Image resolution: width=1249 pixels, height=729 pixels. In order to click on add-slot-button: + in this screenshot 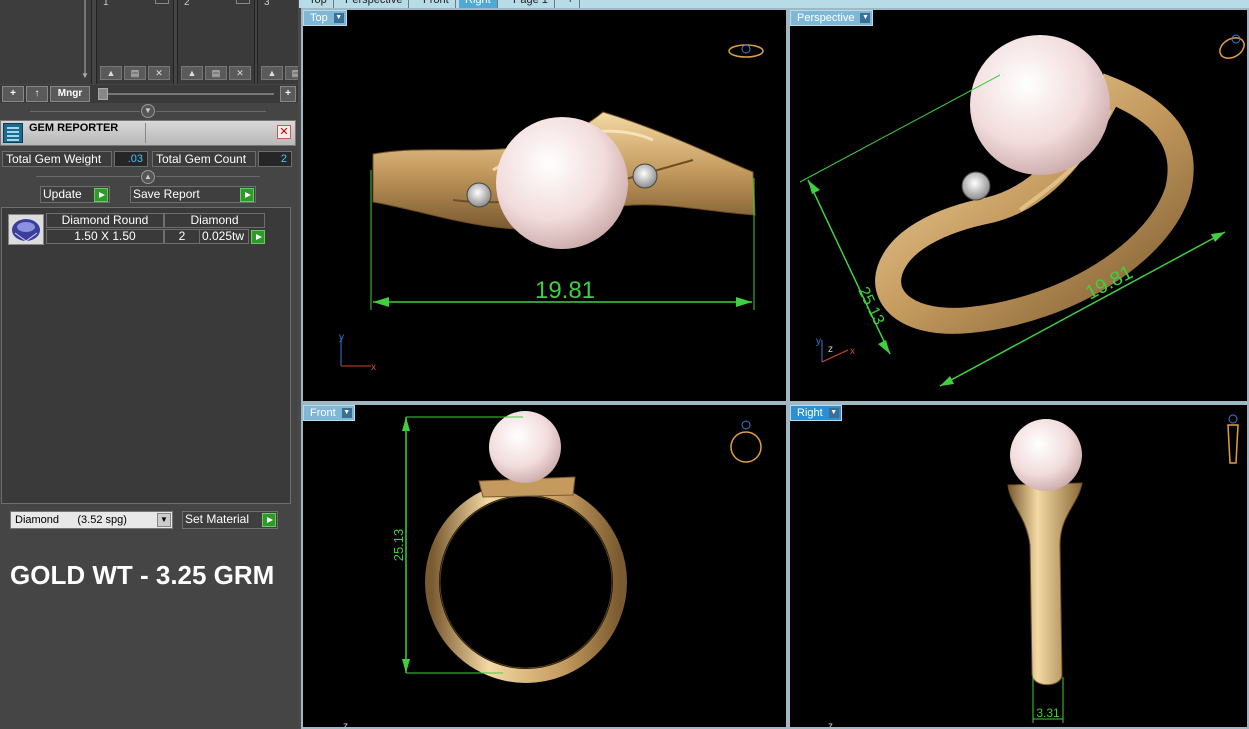, I will do `click(288, 94)`.